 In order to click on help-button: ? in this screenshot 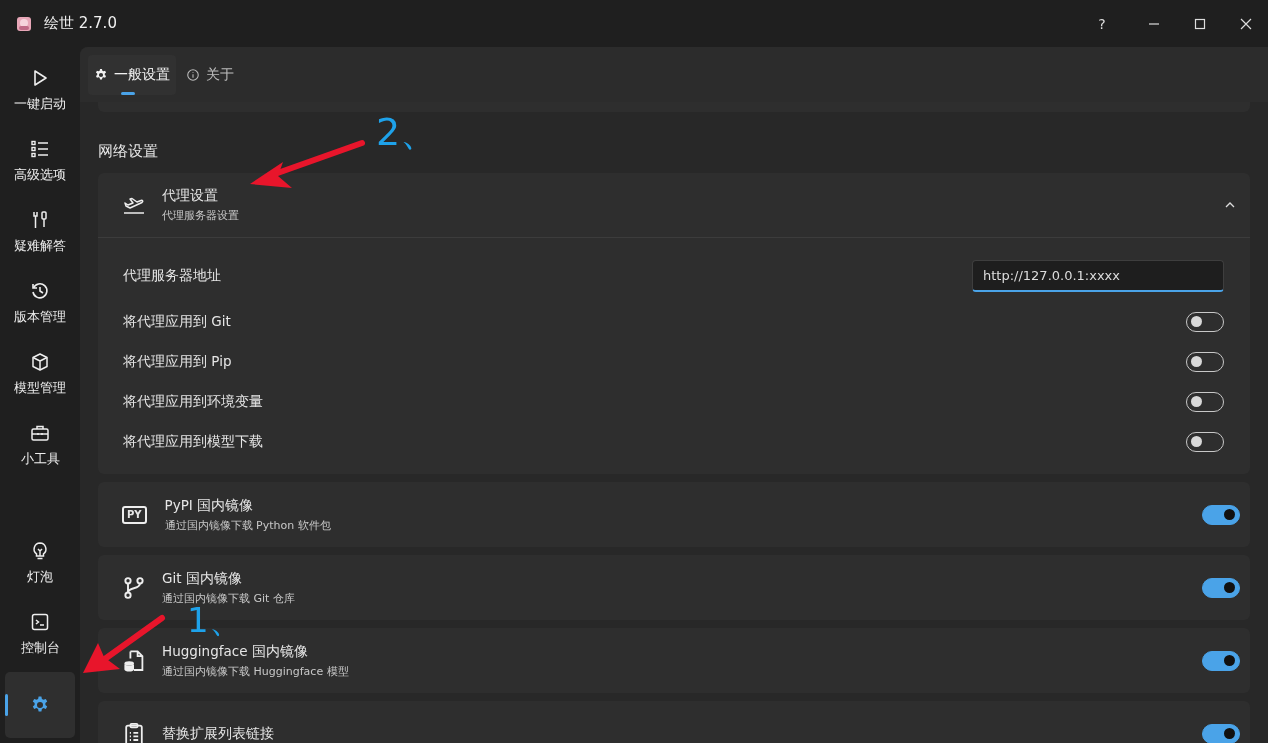, I will do `click(1102, 23)`.